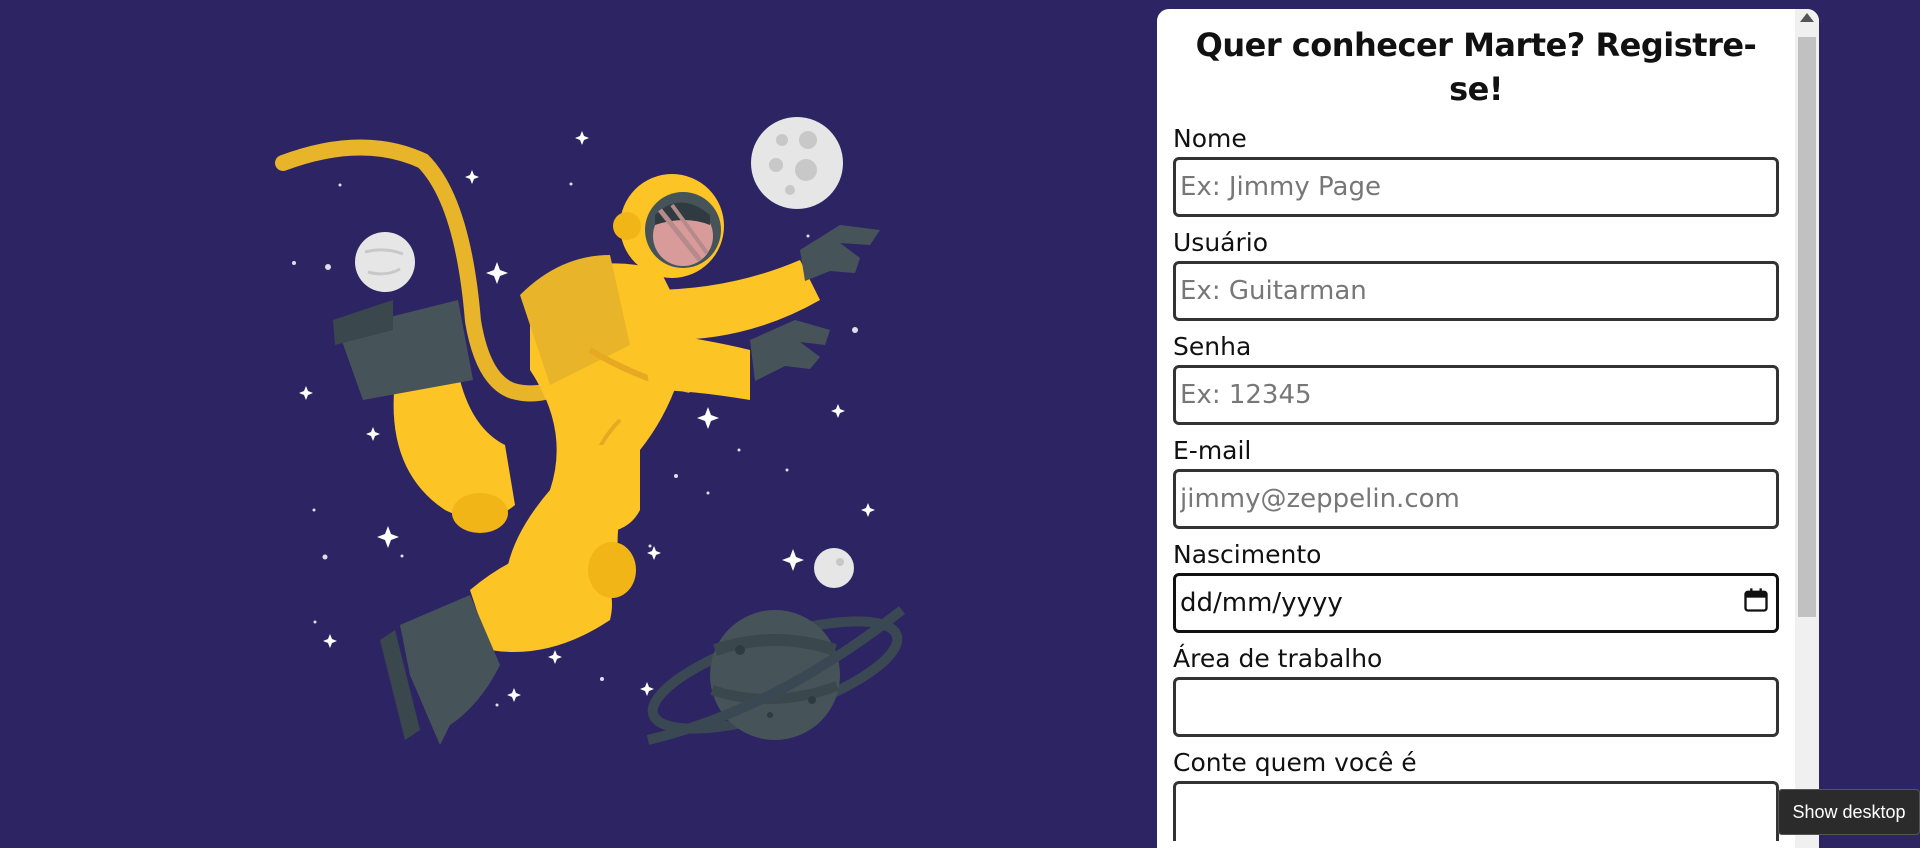 This screenshot has height=848, width=1920. I want to click on field-nascimento: Nascimento dd/mm/yyyy, so click(1476, 586).